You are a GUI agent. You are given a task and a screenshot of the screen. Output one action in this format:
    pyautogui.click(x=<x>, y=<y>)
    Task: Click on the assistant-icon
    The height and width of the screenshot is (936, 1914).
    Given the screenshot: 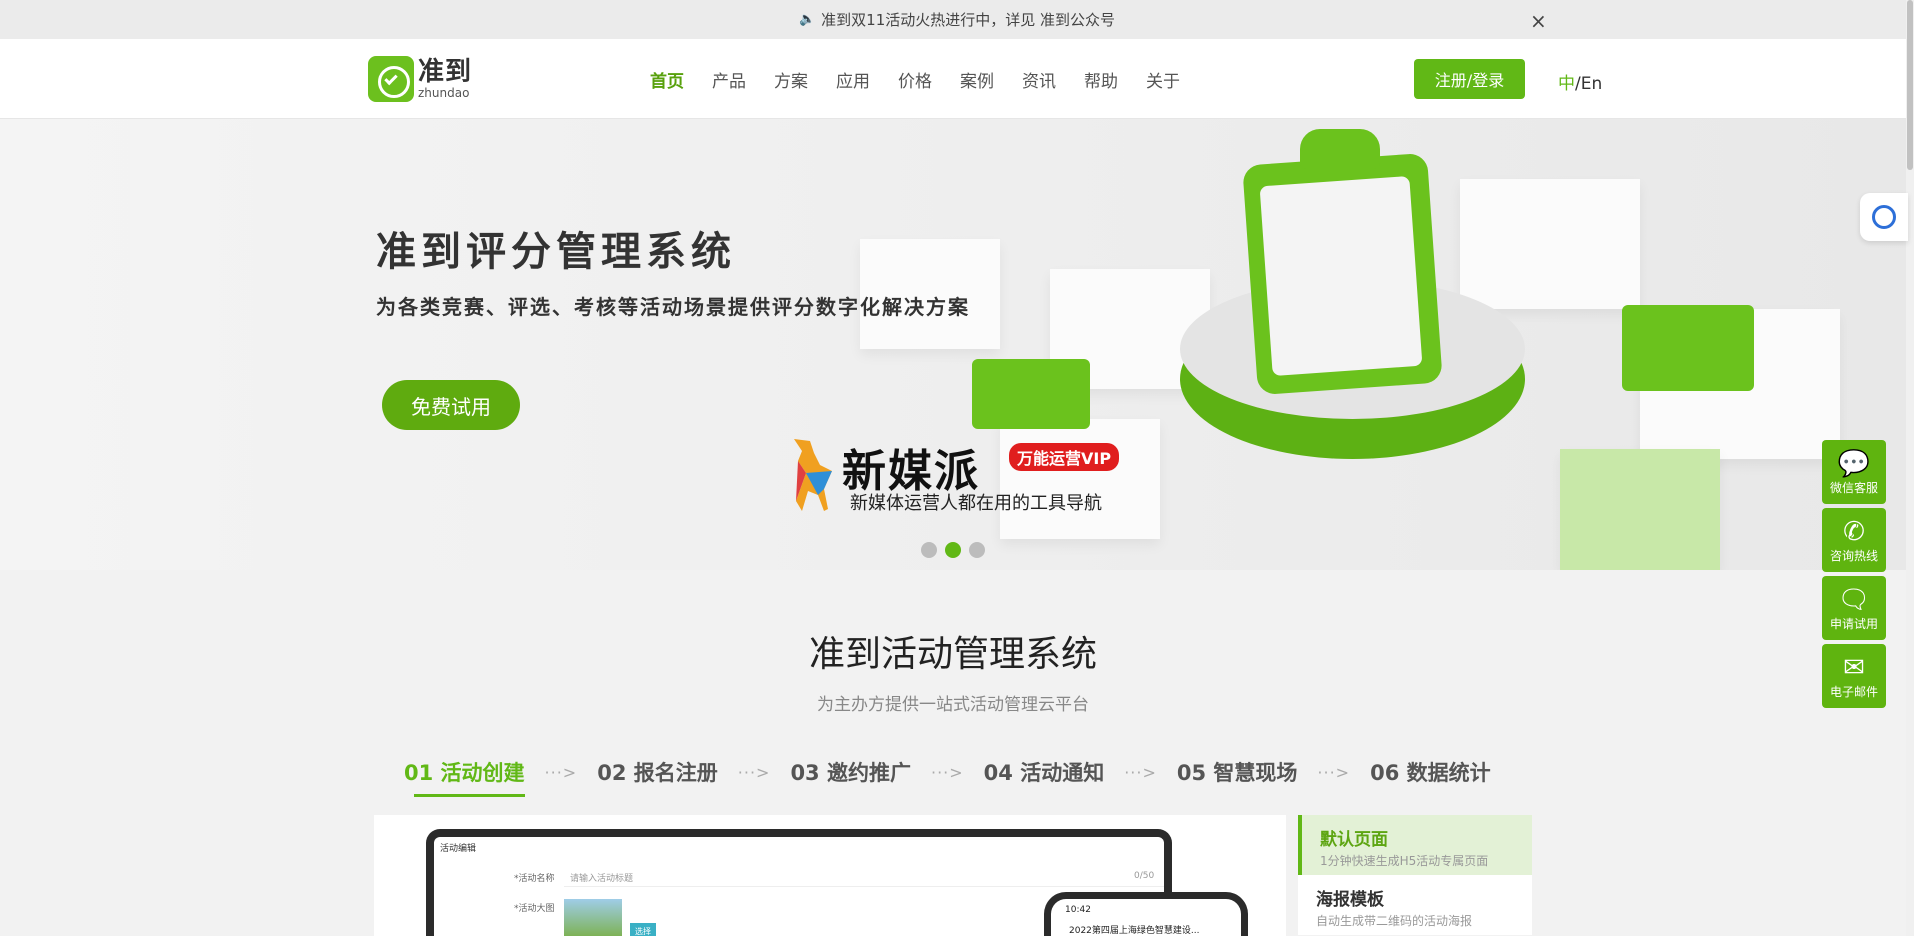 What is the action you would take?
    pyautogui.click(x=1884, y=217)
    